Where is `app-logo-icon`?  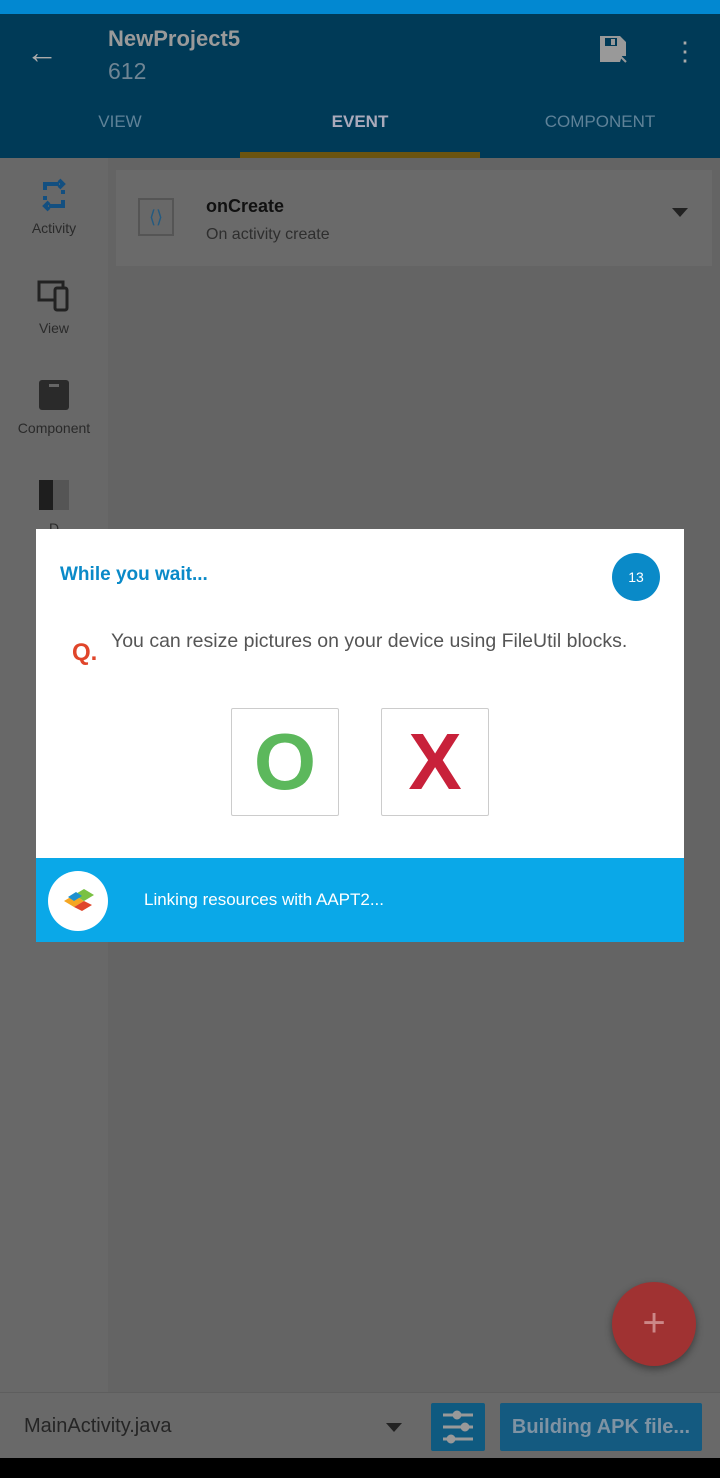 app-logo-icon is located at coordinates (78, 901).